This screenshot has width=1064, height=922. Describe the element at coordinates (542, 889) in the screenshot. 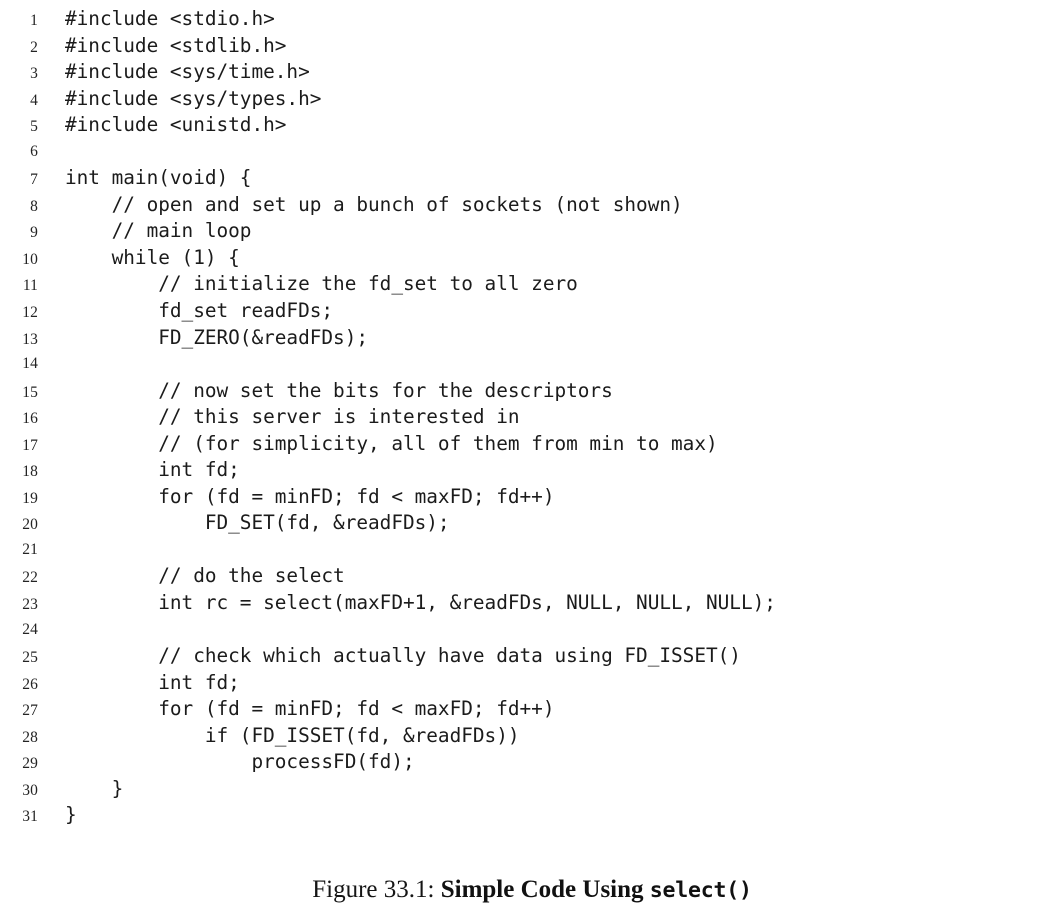

I see `caption-title: Simple Code Using` at that location.